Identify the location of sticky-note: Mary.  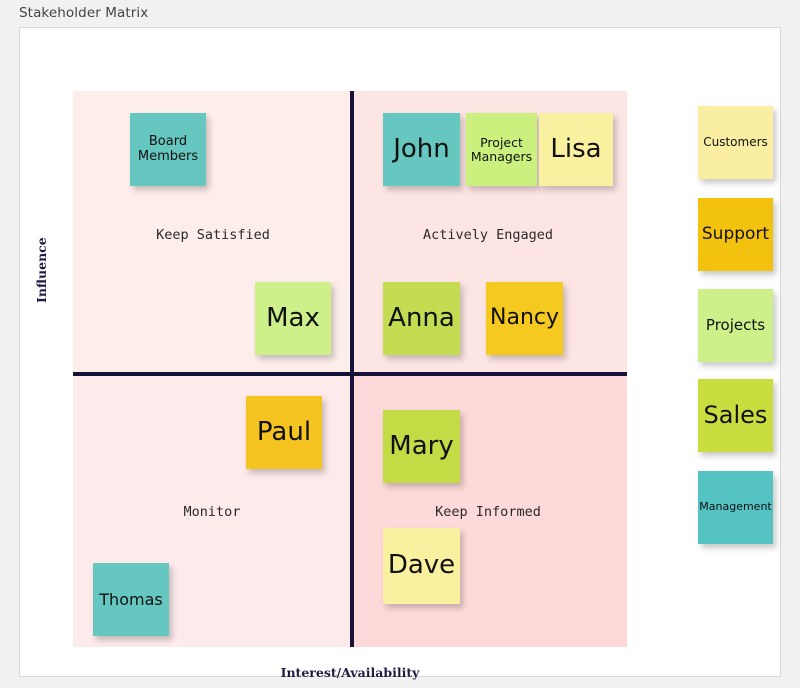
(421, 446).